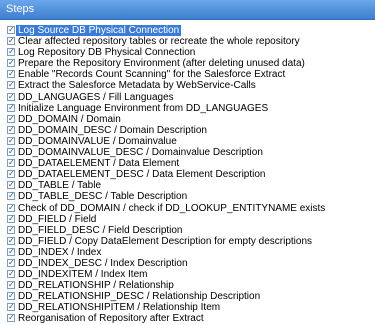  What do you see at coordinates (96, 97) in the screenshot?
I see `step-label: DD_LANGUAGES / Fill Languages` at bounding box center [96, 97].